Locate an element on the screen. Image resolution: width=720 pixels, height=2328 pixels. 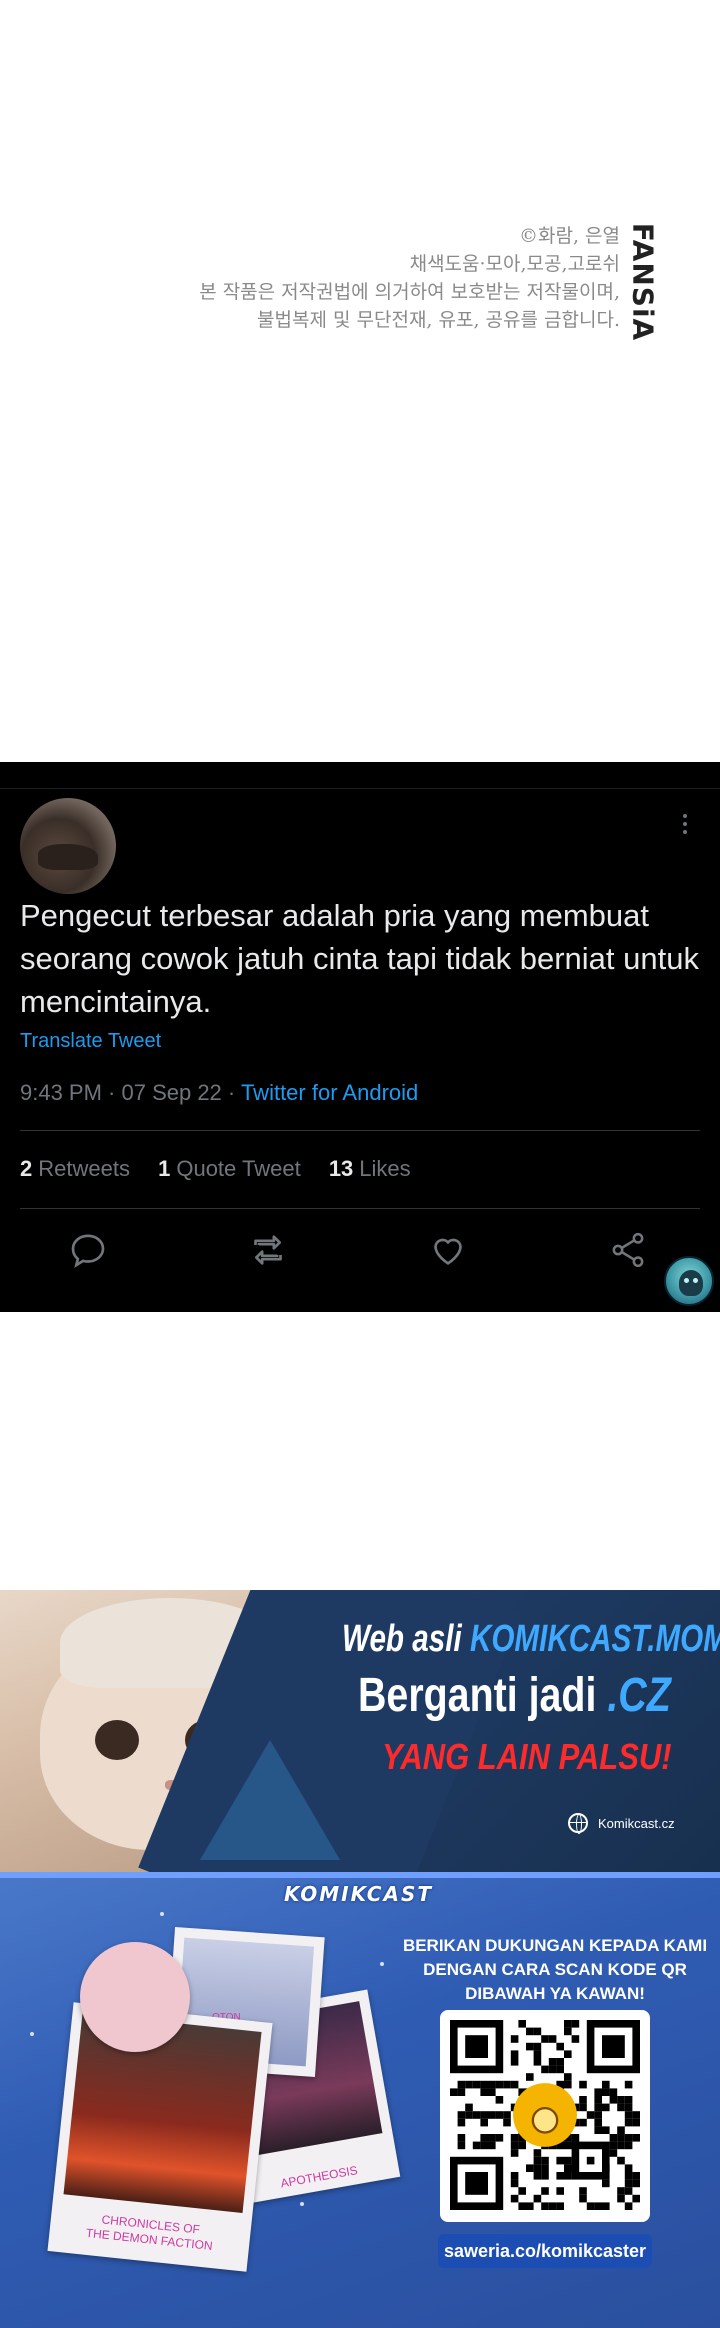
credit-line-2: 채색도움·모아,모공,고로쉬 is located at coordinates (514, 264).